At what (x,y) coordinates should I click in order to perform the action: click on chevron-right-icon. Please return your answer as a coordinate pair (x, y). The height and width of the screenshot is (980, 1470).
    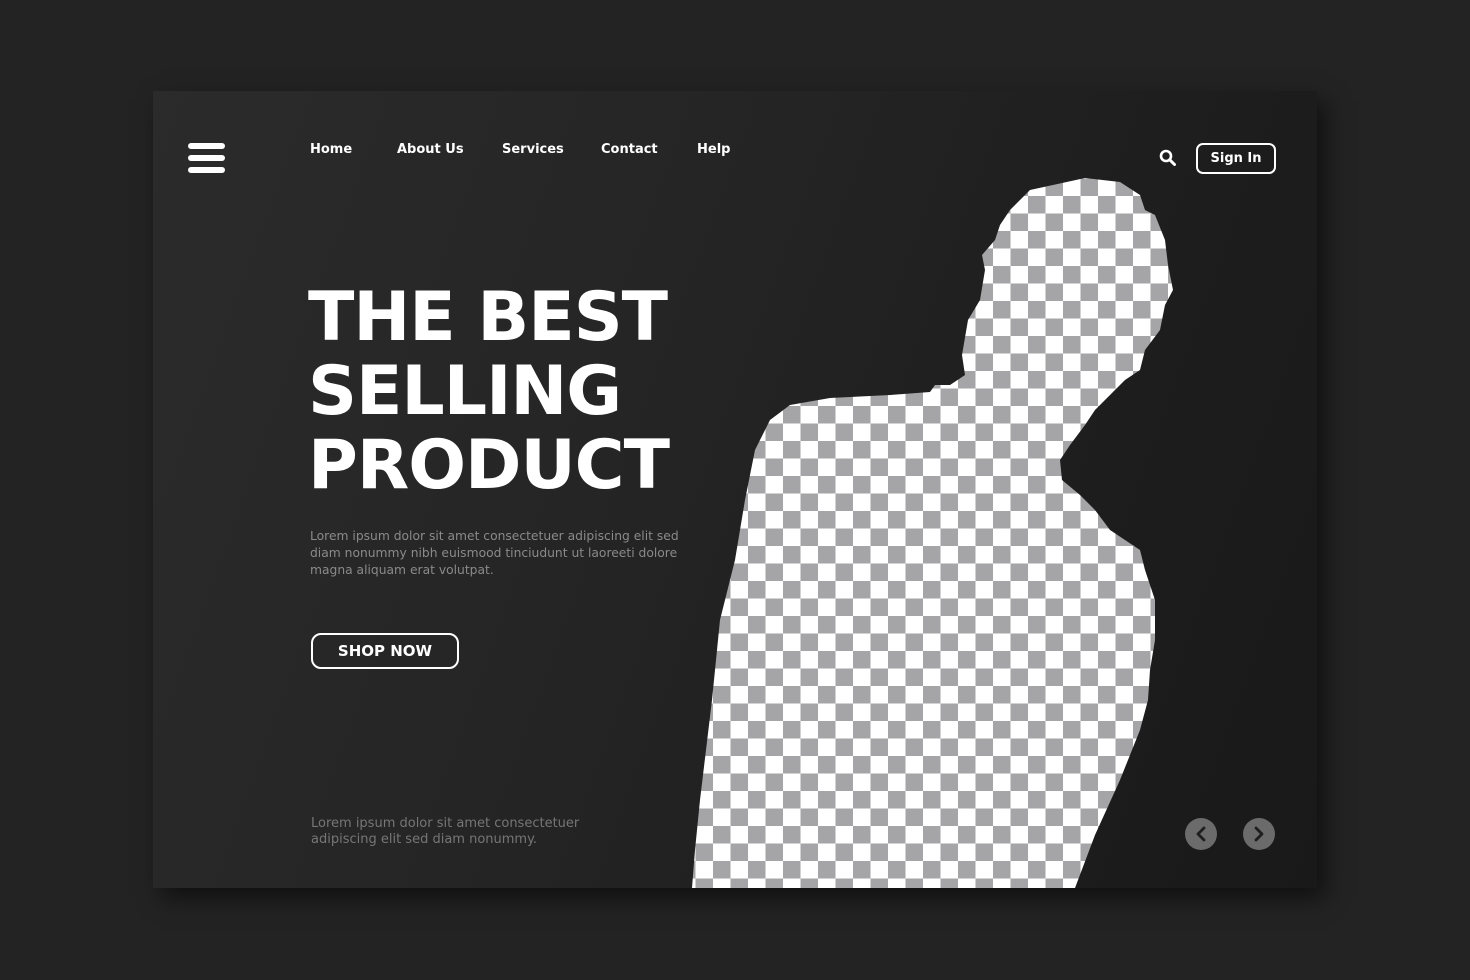
    Looking at the image, I should click on (1259, 834).